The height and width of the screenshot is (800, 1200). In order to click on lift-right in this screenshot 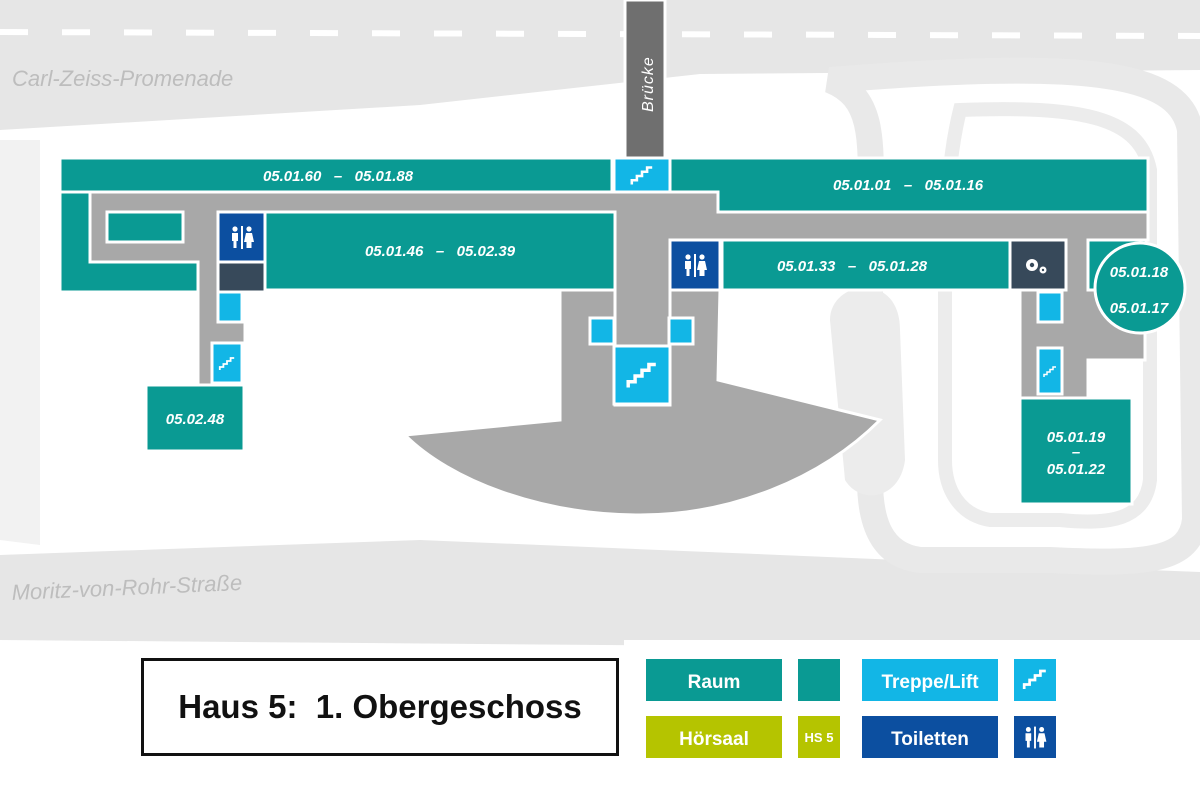, I will do `click(1050, 307)`.